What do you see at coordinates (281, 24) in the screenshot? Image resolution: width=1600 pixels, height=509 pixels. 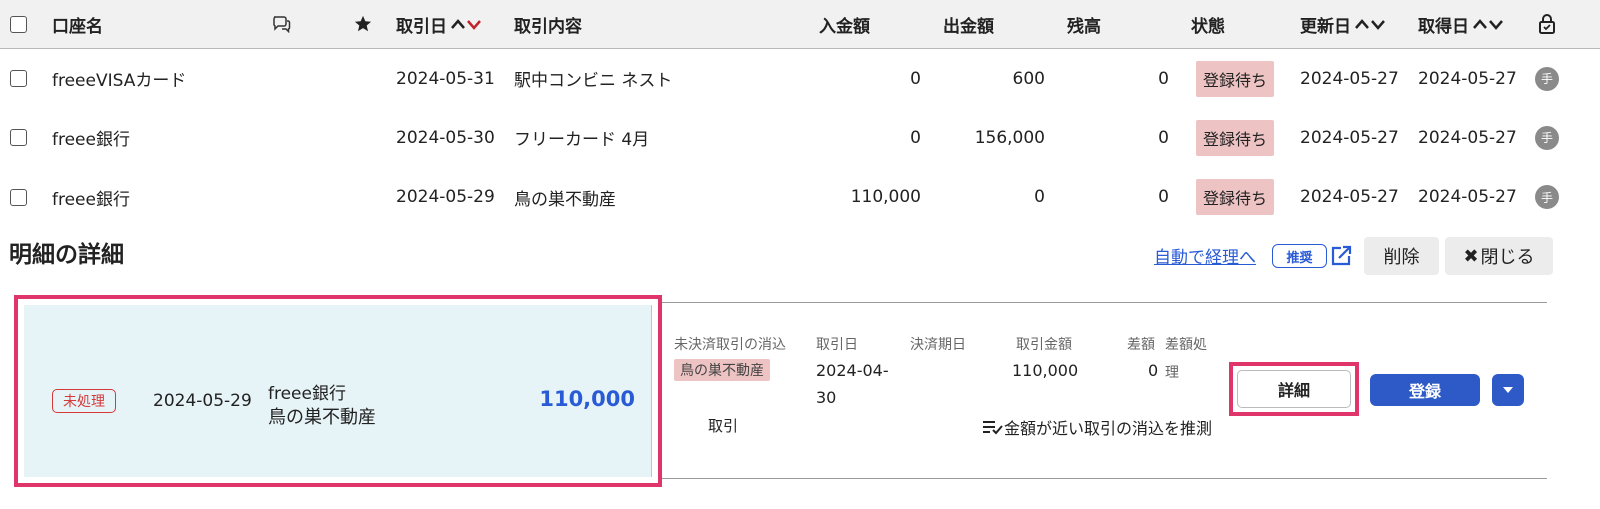 I see `comment-icon` at bounding box center [281, 24].